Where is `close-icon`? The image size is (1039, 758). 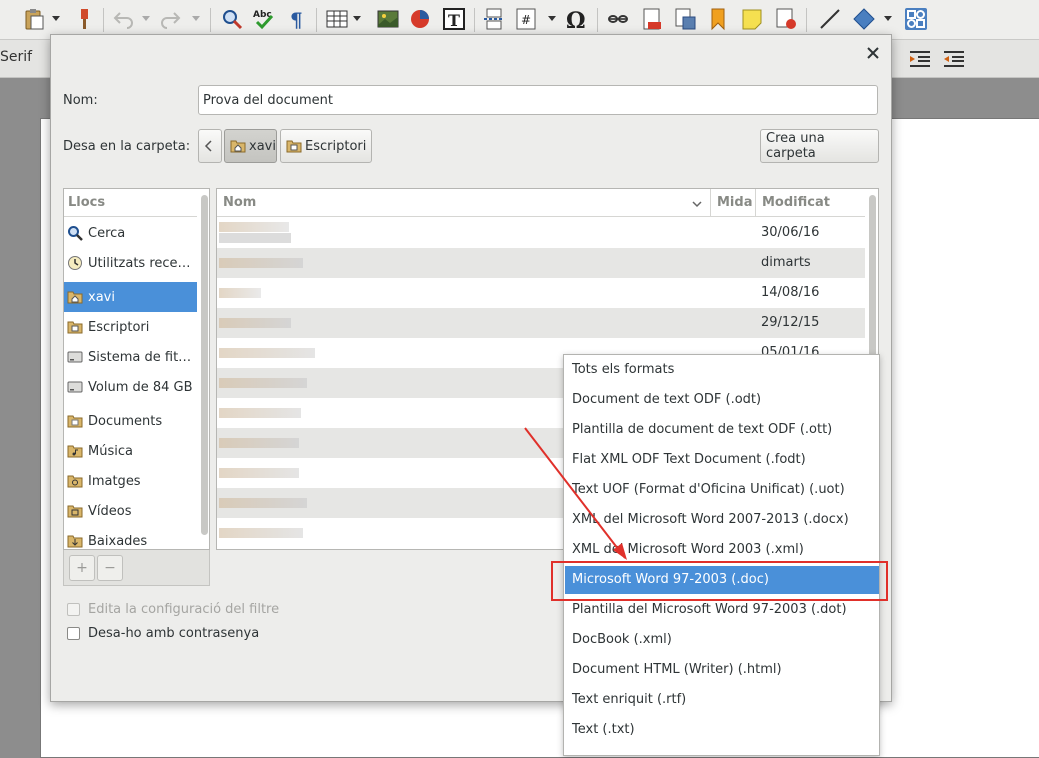
close-icon is located at coordinates (873, 53).